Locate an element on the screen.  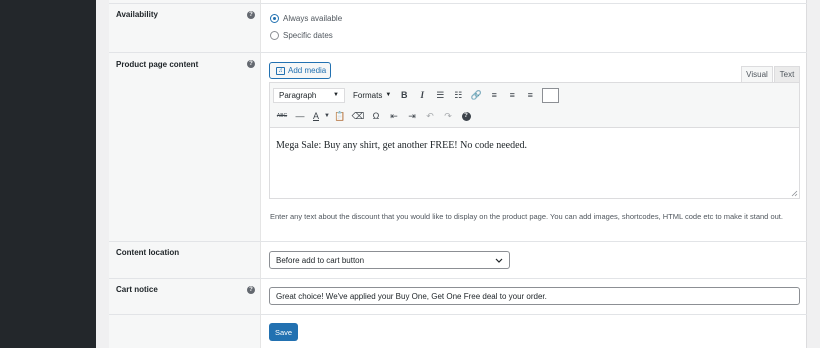
formats-menu: Formats ▼ is located at coordinates (372, 95).